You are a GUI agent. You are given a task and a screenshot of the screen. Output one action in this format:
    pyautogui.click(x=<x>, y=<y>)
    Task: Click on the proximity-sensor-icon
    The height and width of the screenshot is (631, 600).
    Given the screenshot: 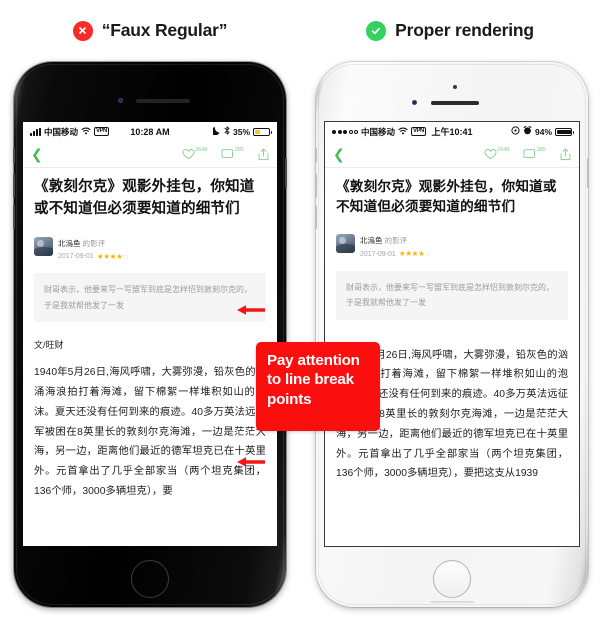 What is the action you would take?
    pyautogui.click(x=455, y=87)
    